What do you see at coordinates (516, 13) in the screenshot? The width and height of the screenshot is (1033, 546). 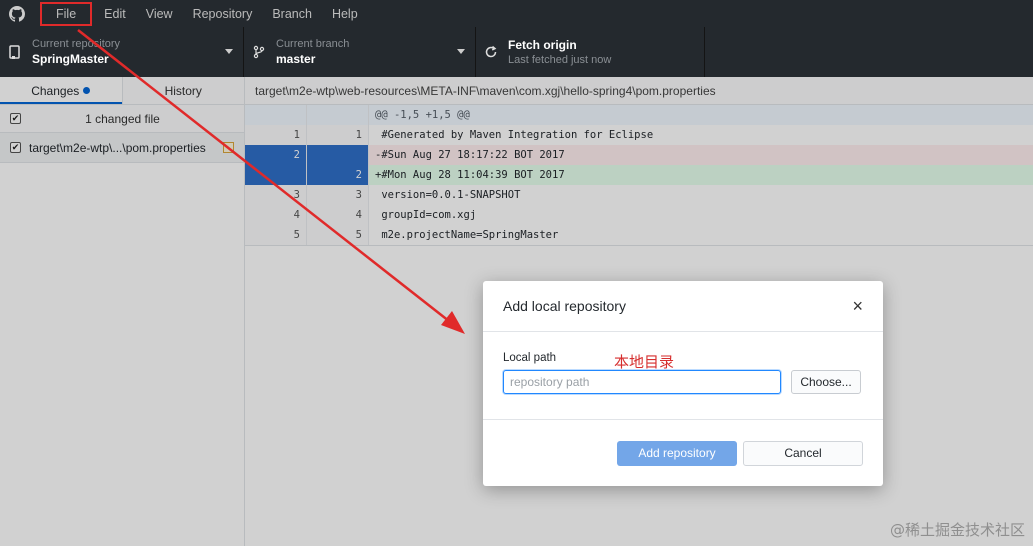 I see `menu-bar: File Edit View Repository Branch Help` at bounding box center [516, 13].